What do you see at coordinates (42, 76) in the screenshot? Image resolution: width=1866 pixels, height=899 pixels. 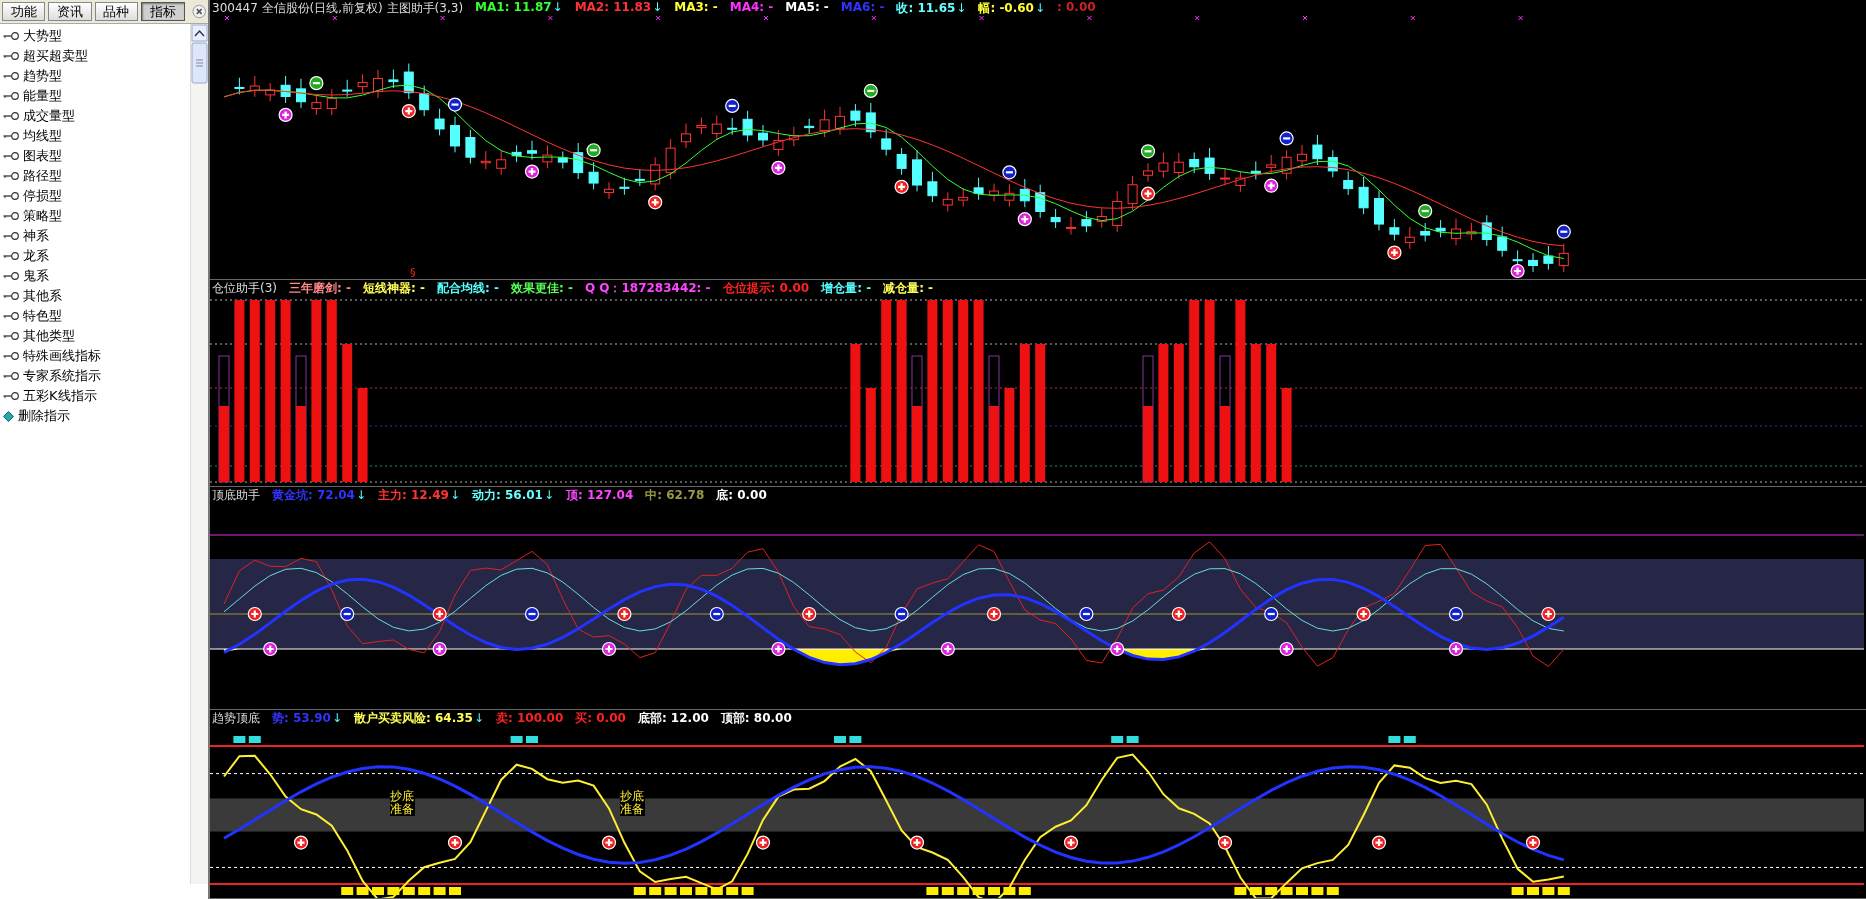 I see `indicator-menu-item: 趋势型` at bounding box center [42, 76].